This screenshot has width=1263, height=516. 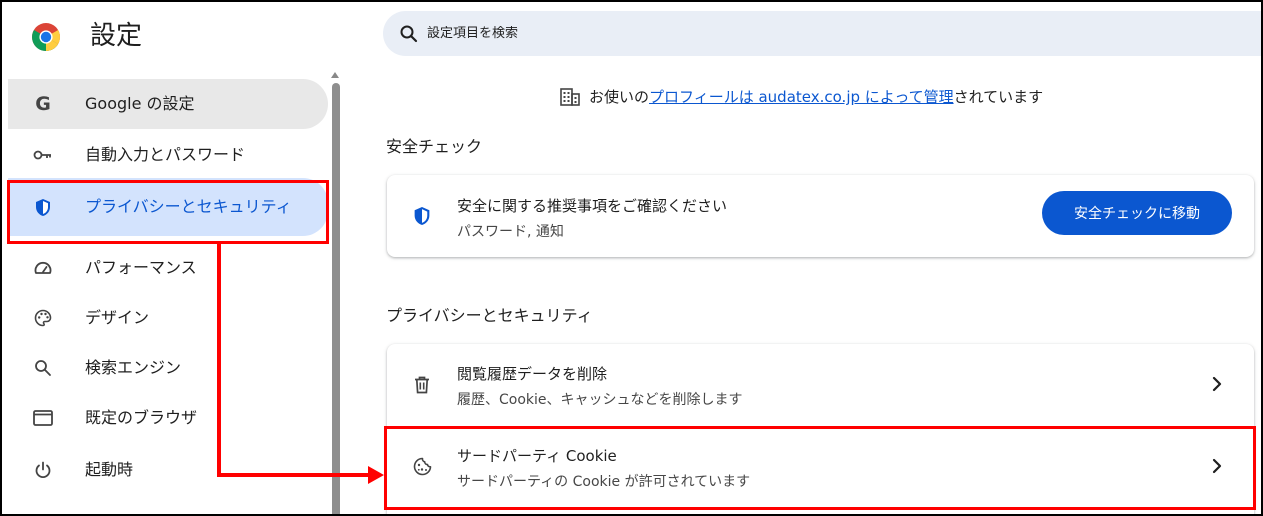 What do you see at coordinates (422, 216) in the screenshot?
I see `shield-icon` at bounding box center [422, 216].